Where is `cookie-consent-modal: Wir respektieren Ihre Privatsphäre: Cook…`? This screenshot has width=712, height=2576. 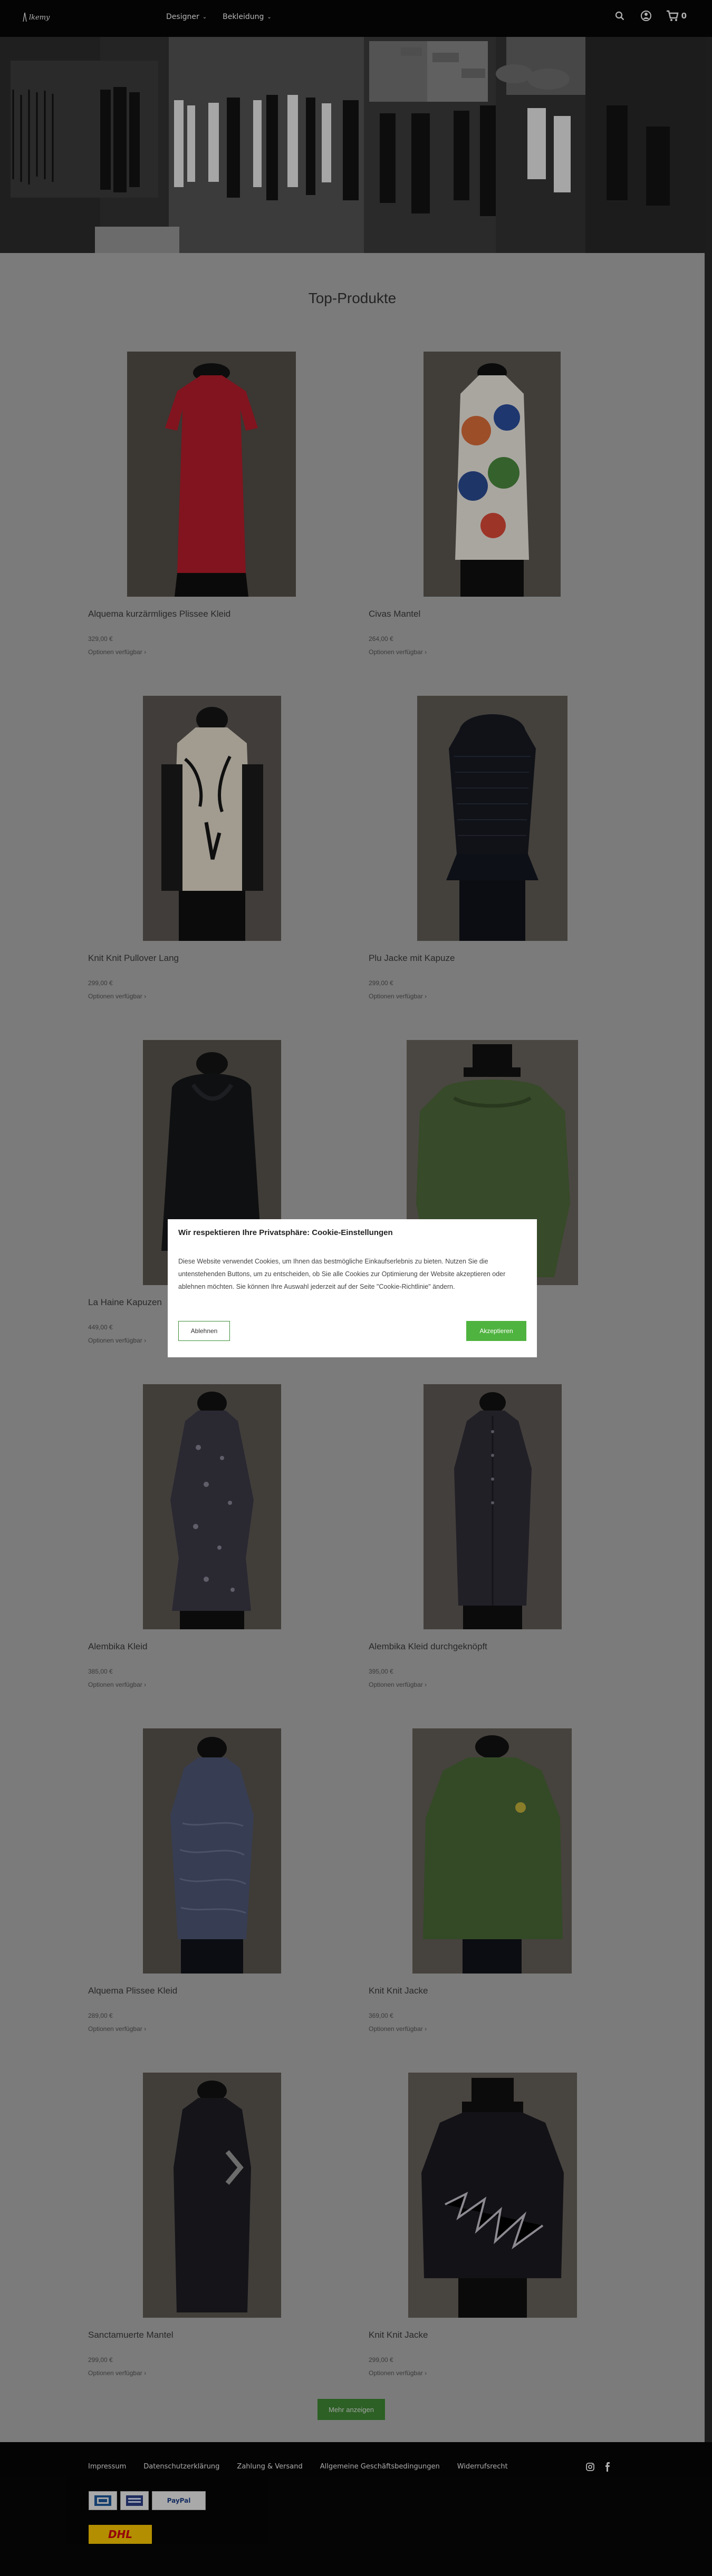 cookie-consent-modal: Wir respektieren Ihre Privatsphäre: Cook… is located at coordinates (352, 1288).